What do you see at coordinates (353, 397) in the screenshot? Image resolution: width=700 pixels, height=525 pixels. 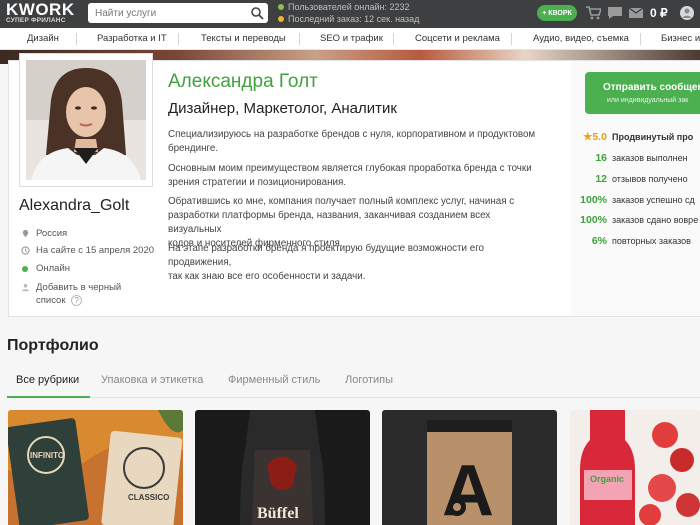 I see `tabs-divider` at bounding box center [353, 397].